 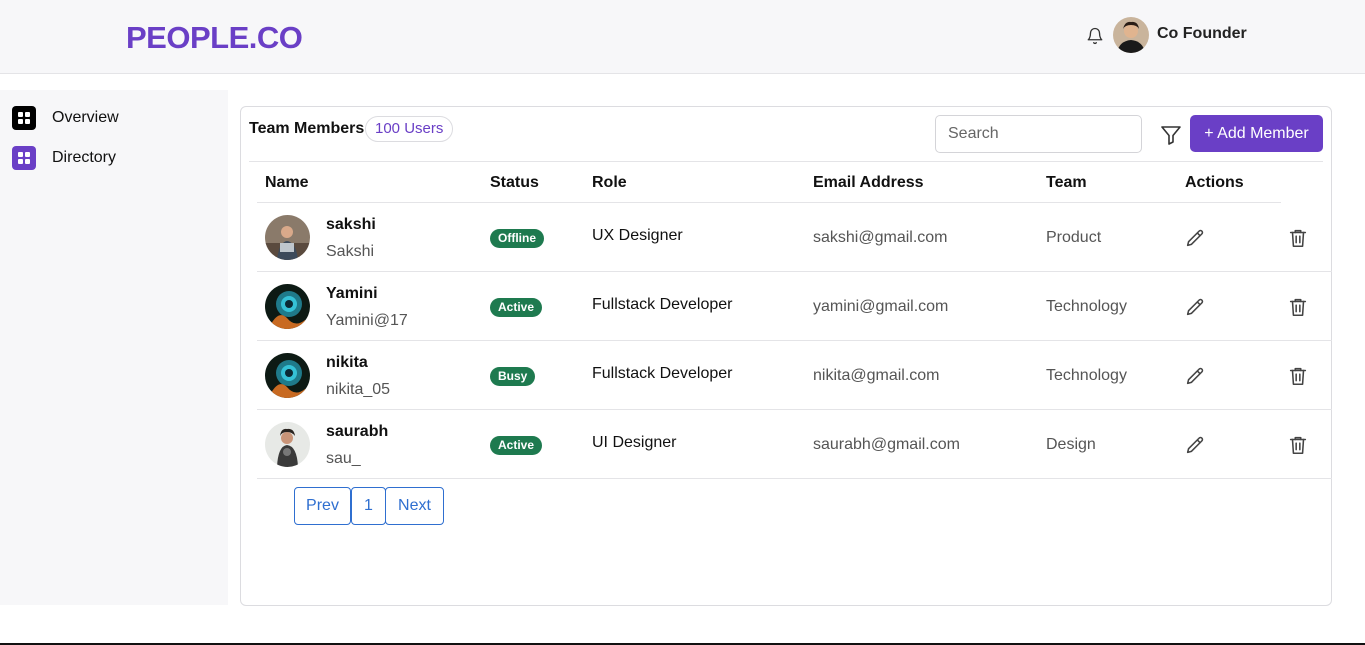 I want to click on user-avatar, so click(x=1131, y=35).